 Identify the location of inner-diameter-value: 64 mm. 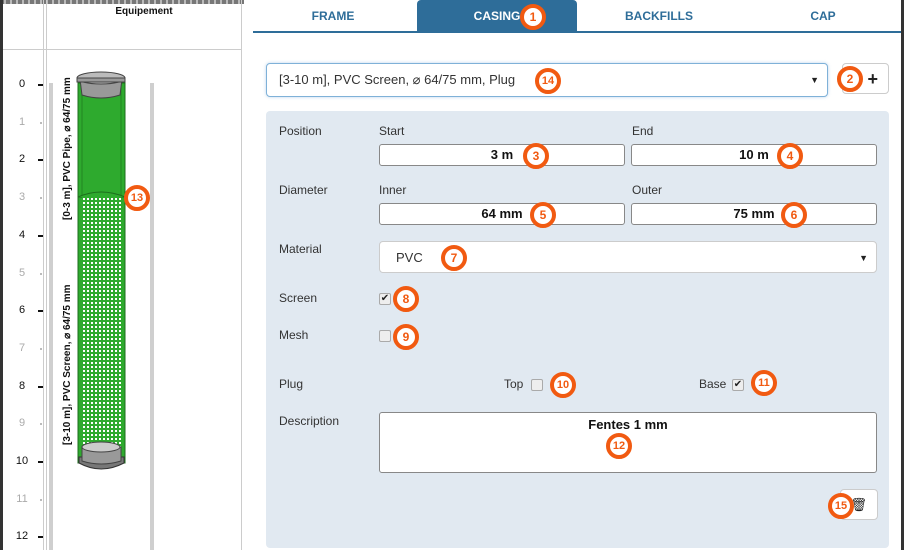
(502, 213).